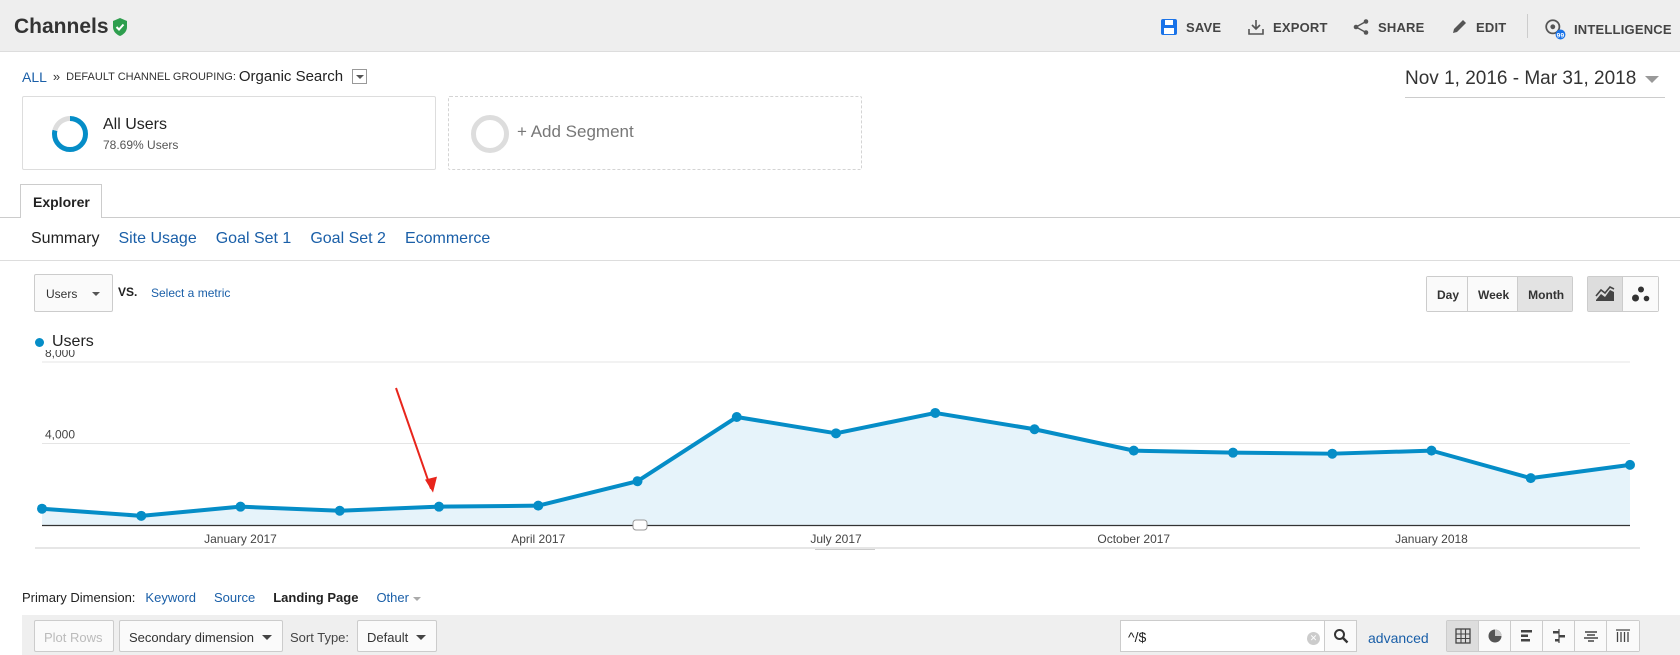 The height and width of the screenshot is (655, 1680). What do you see at coordinates (398, 597) in the screenshot?
I see `dimension-other-dropdown: Other` at bounding box center [398, 597].